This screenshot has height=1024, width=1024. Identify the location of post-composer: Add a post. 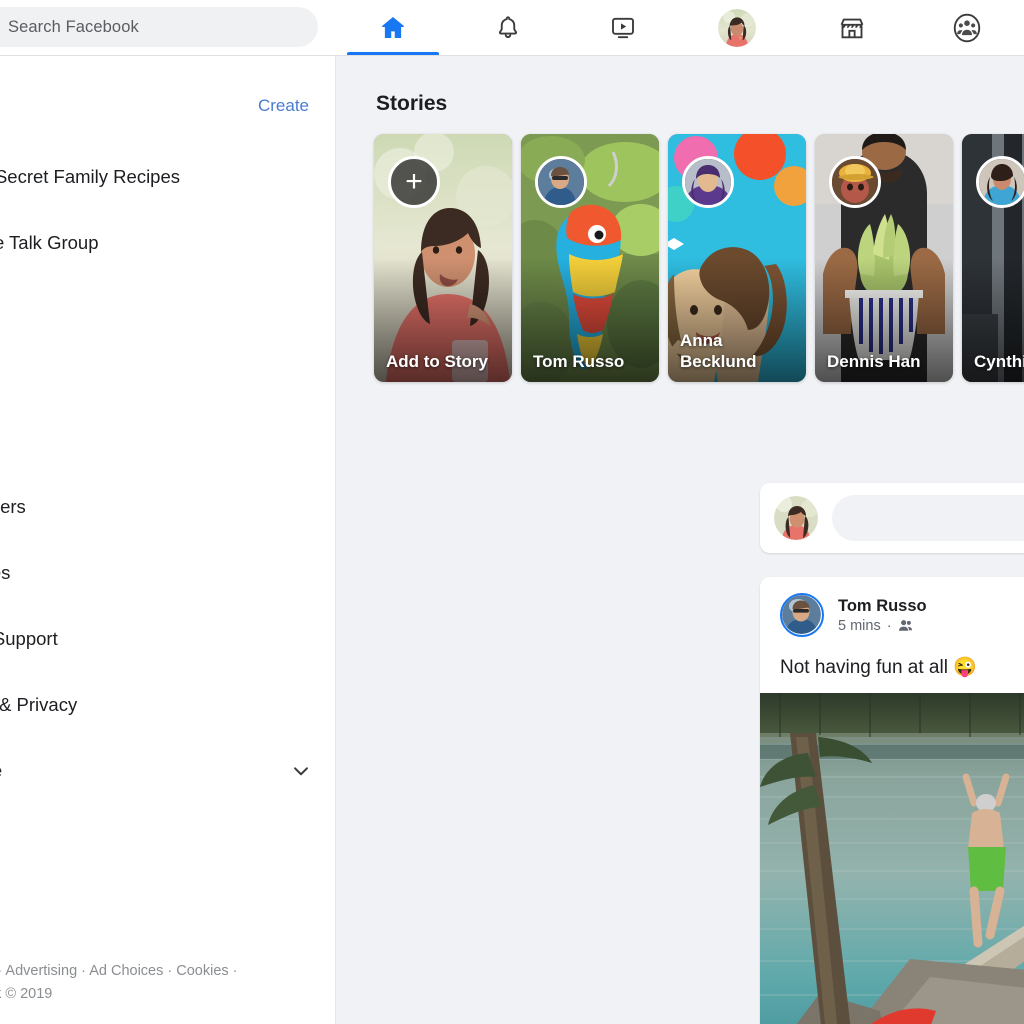
(892, 518).